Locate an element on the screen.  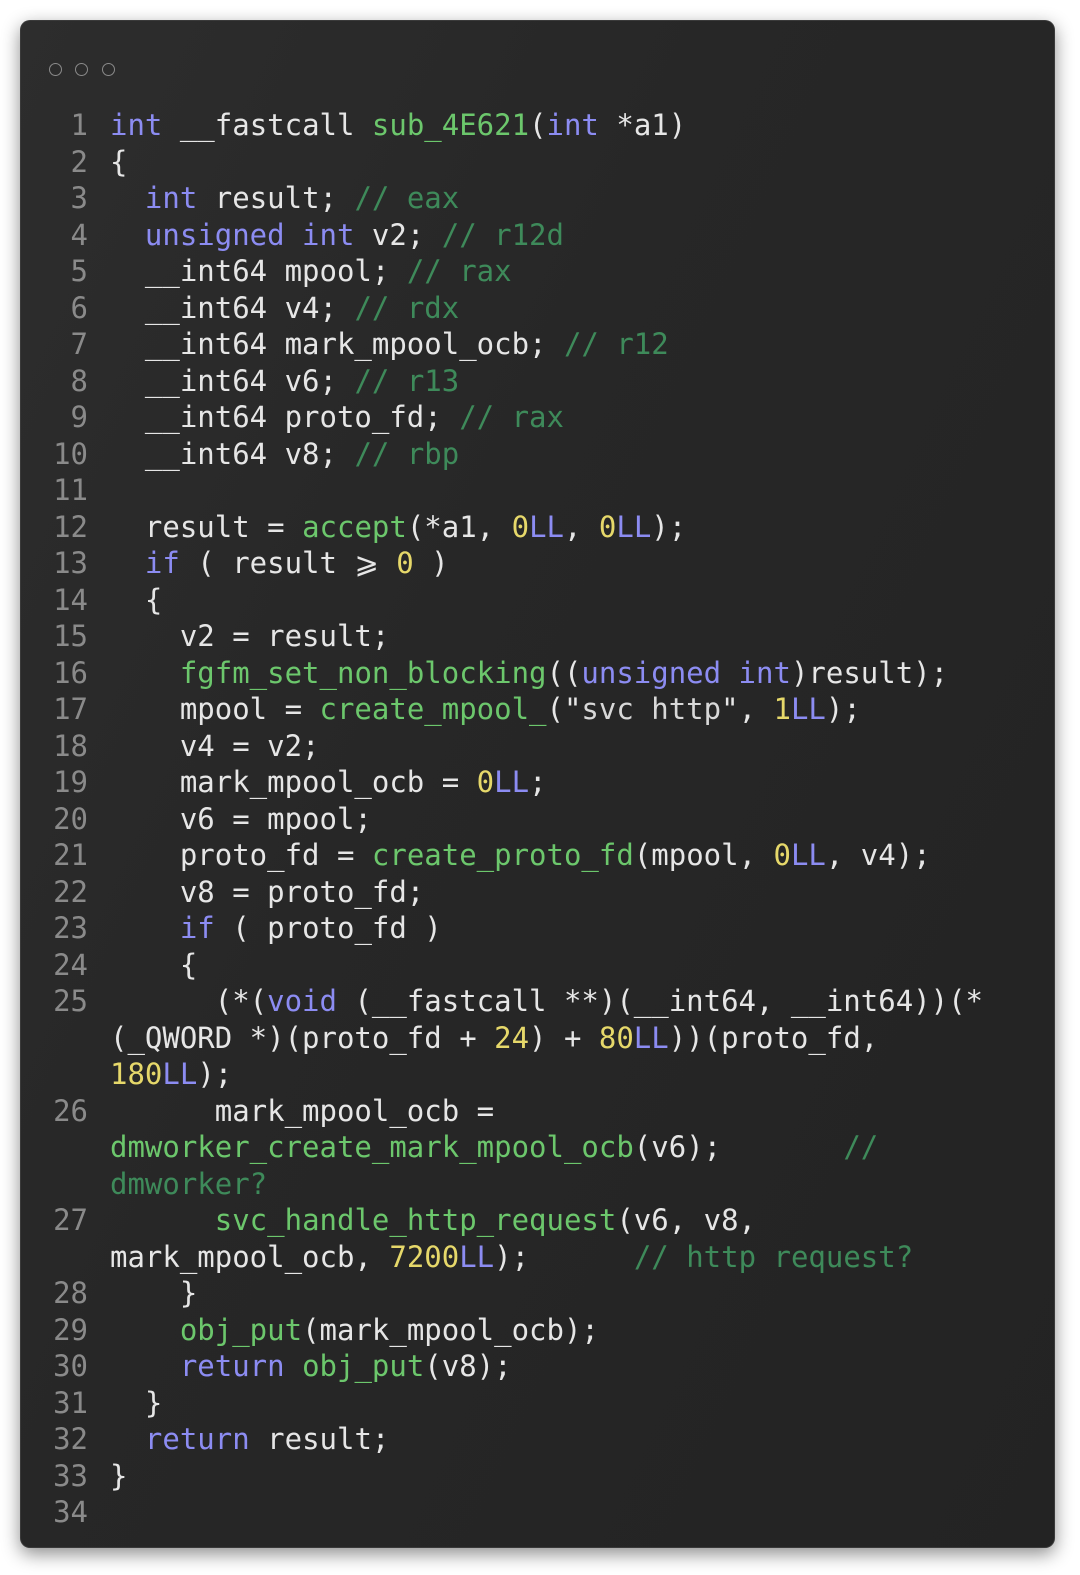
code-line: 23 if ( proto_fd ) is located at coordinates (537, 928).